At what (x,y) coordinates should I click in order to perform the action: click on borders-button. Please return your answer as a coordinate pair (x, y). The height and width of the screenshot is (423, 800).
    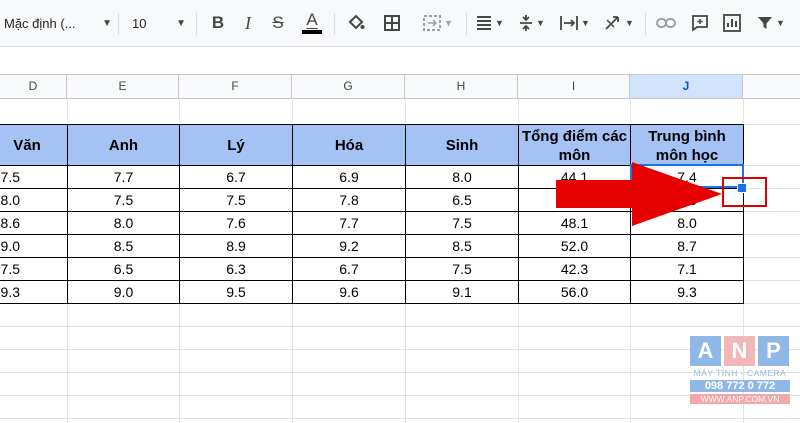
    Looking at the image, I should click on (392, 23).